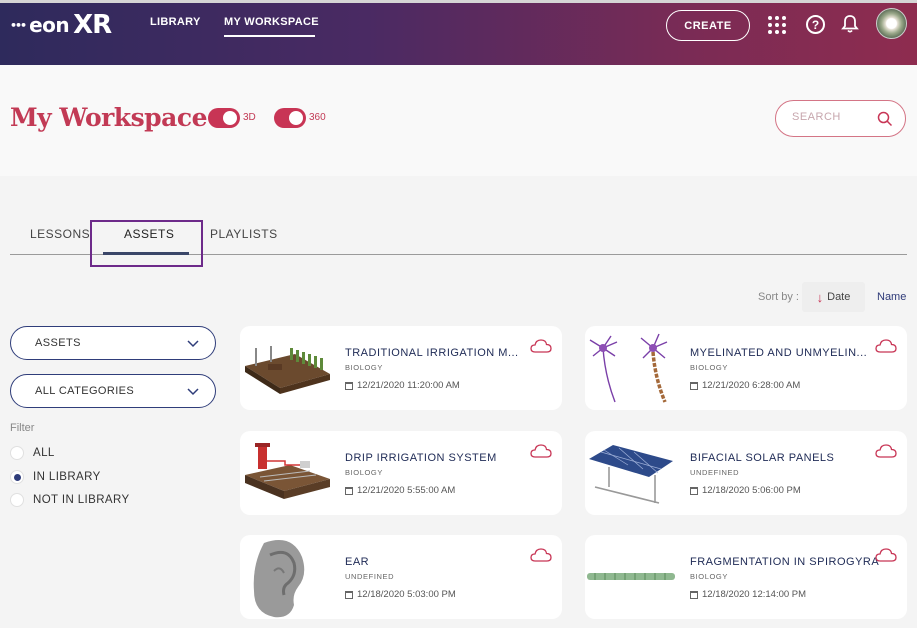 The image size is (917, 628). I want to click on sort-by-label: Sort by :, so click(778, 297).